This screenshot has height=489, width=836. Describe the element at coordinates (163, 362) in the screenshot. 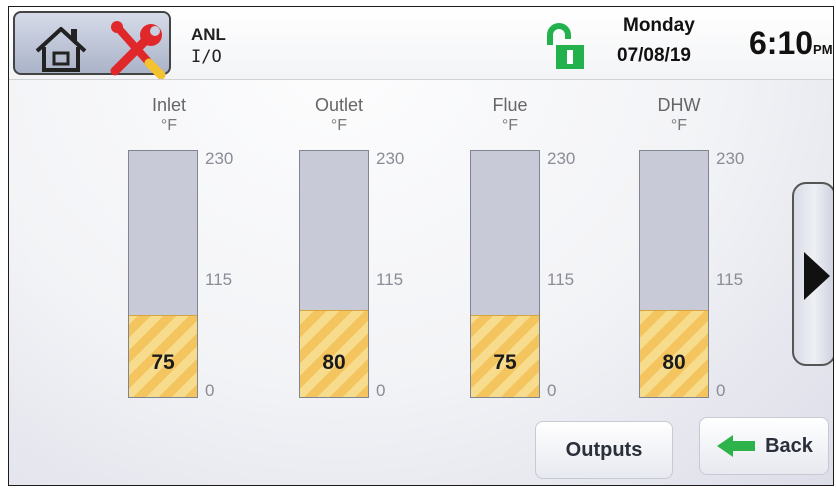

I see `gauge-value-inlet: 75` at that location.